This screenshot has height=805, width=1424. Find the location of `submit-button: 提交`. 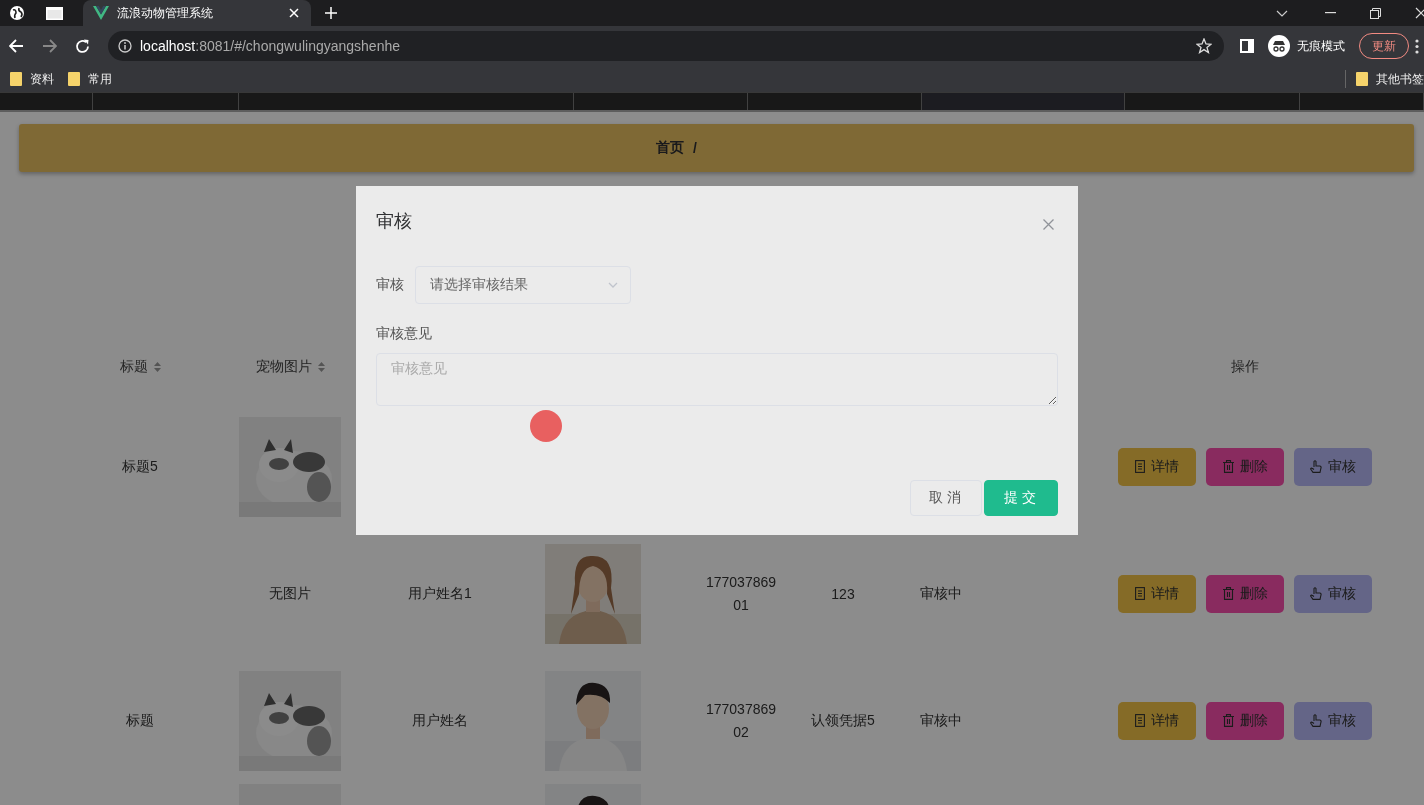

submit-button: 提交 is located at coordinates (1021, 498).